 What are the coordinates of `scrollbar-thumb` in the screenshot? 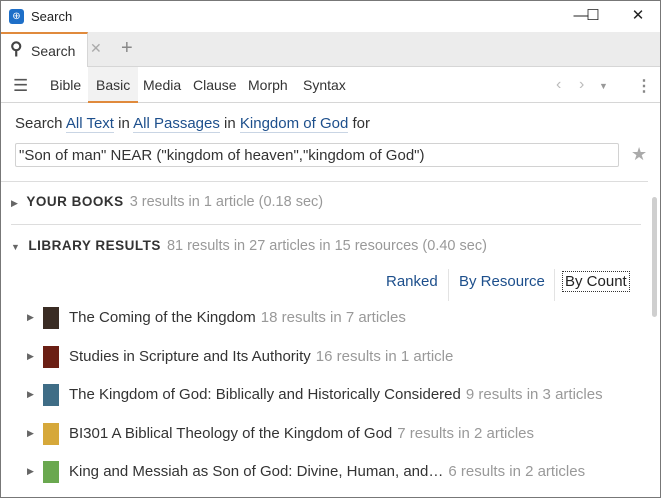 It's located at (654, 257).